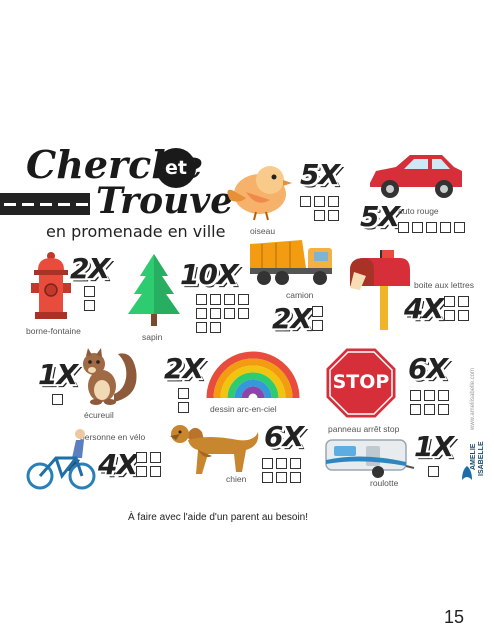 The image size is (494, 640). What do you see at coordinates (370, 458) in the screenshot?
I see `caravan-icon` at bounding box center [370, 458].